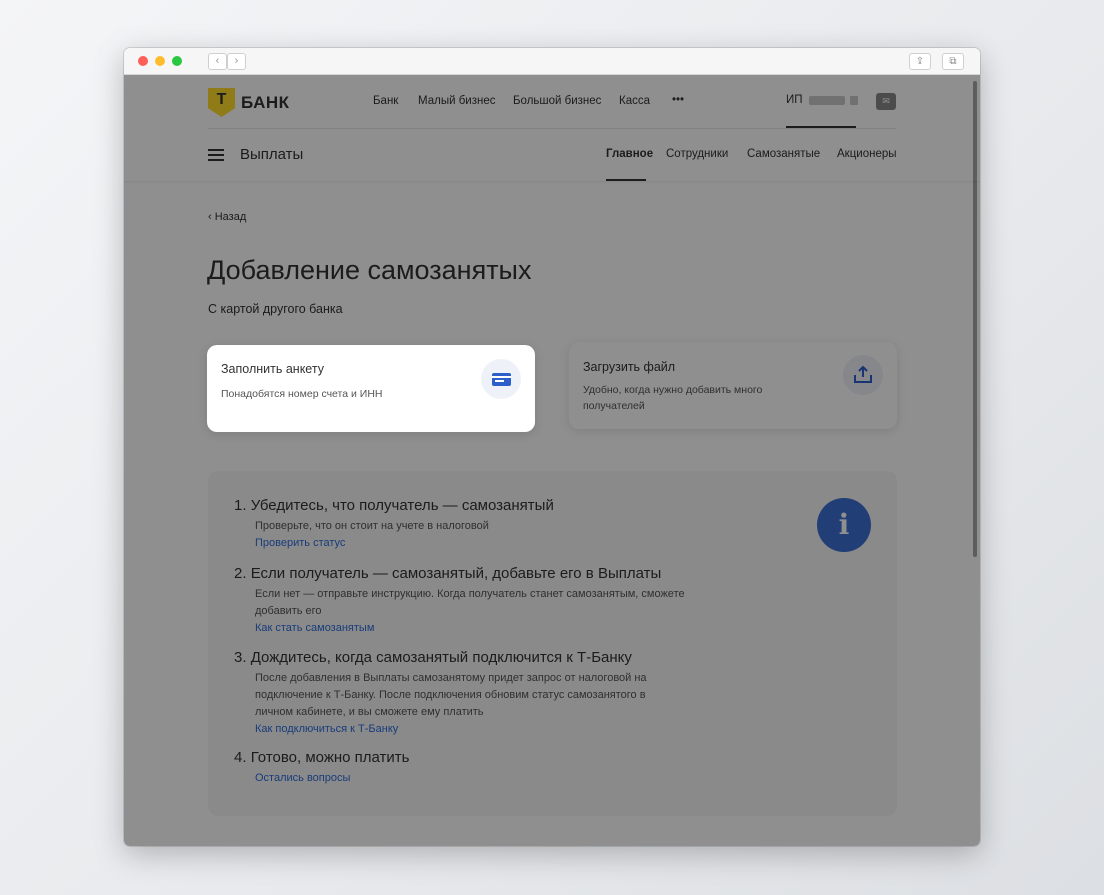 This screenshot has width=1104, height=895. I want to click on window-titlebar: ‹ › ⇪ ⧉, so click(552, 61).